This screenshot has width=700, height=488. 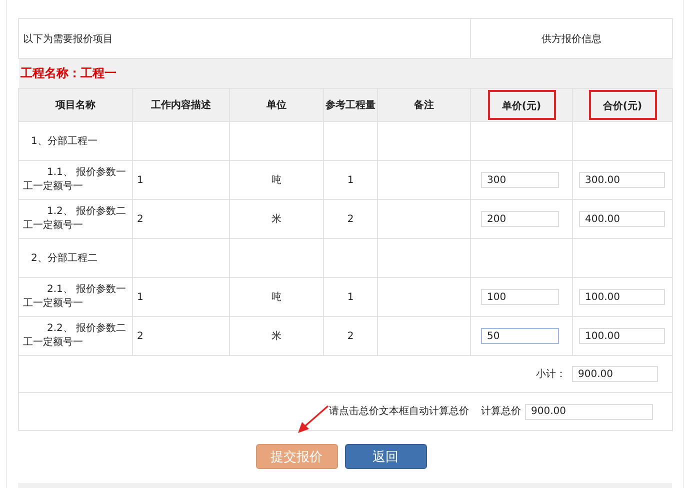 I want to click on total-price-field: 400.00, so click(x=622, y=219).